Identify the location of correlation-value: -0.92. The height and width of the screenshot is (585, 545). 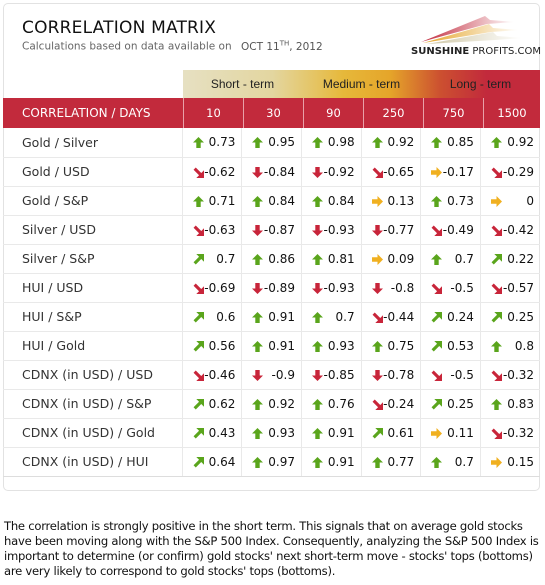
(339, 171).